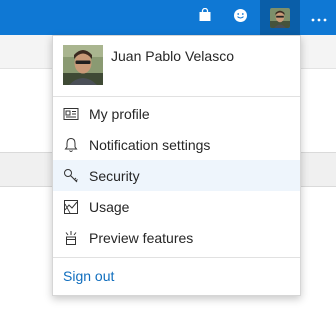 This screenshot has height=310, width=336. What do you see at coordinates (168, 17) in the screenshot?
I see `top-bar` at bounding box center [168, 17].